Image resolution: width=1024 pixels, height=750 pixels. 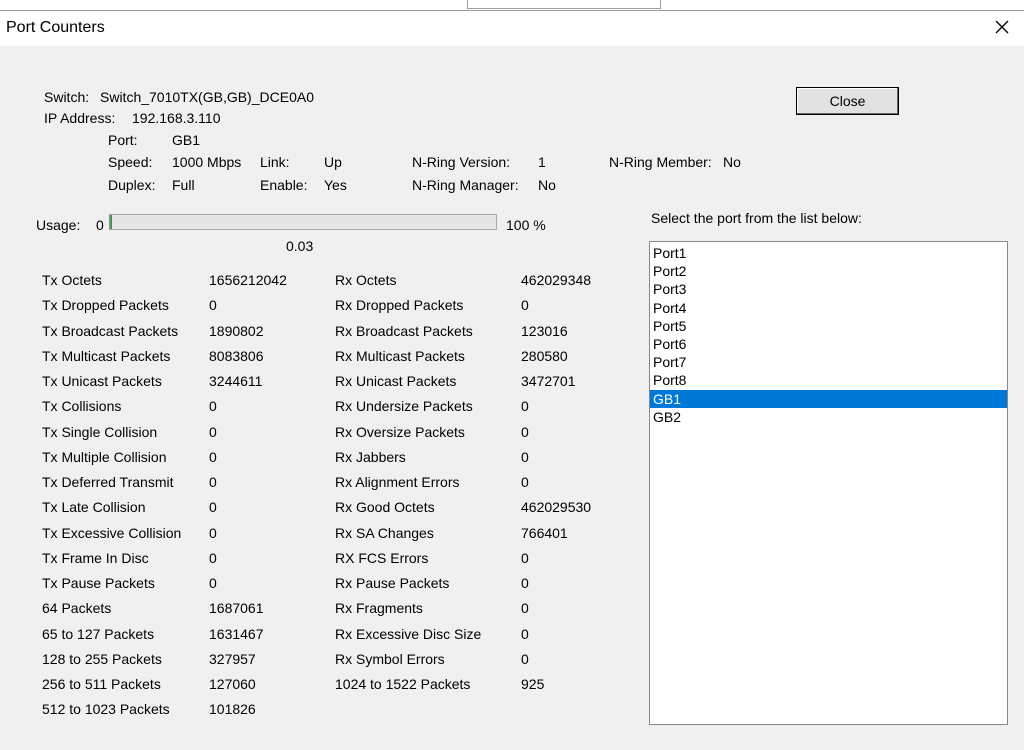 I want to click on port-list-item: Port5, so click(x=828, y=326).